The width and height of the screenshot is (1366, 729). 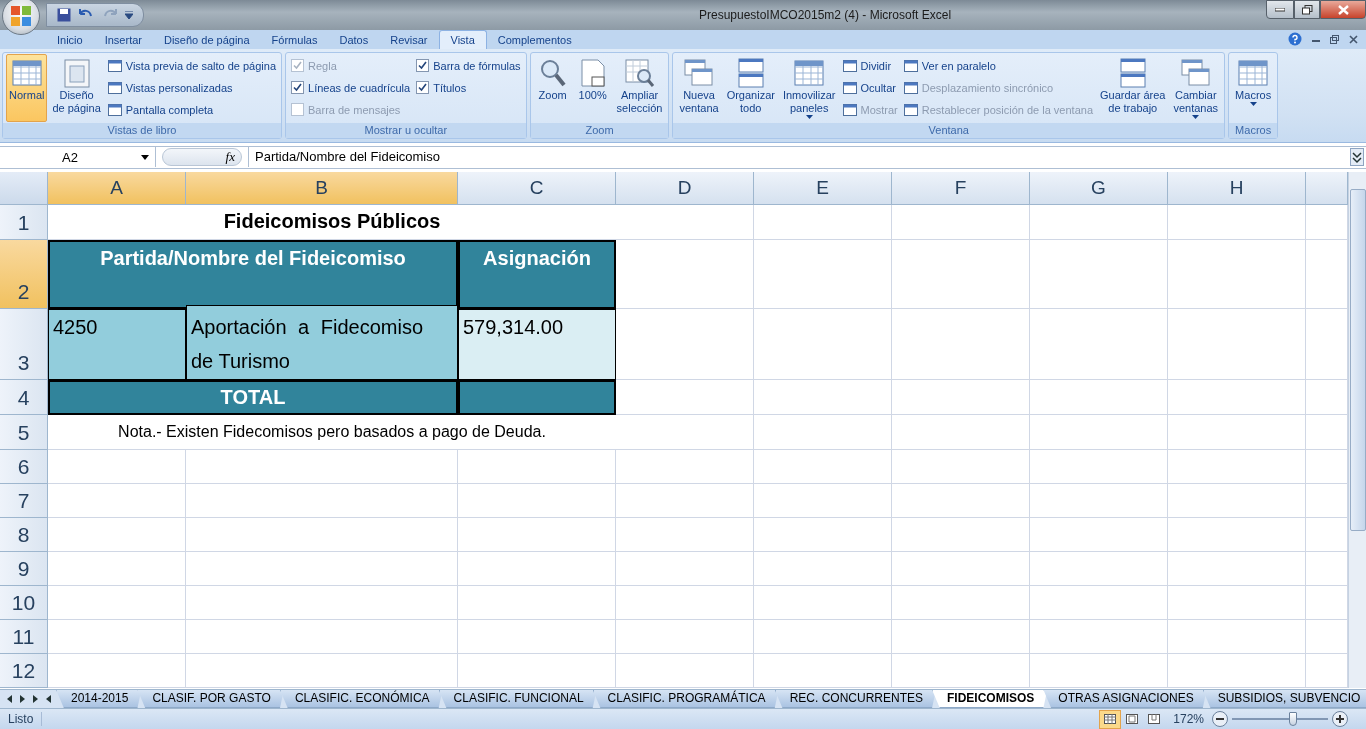 I want to click on restore-icon, so click(x=1334, y=39).